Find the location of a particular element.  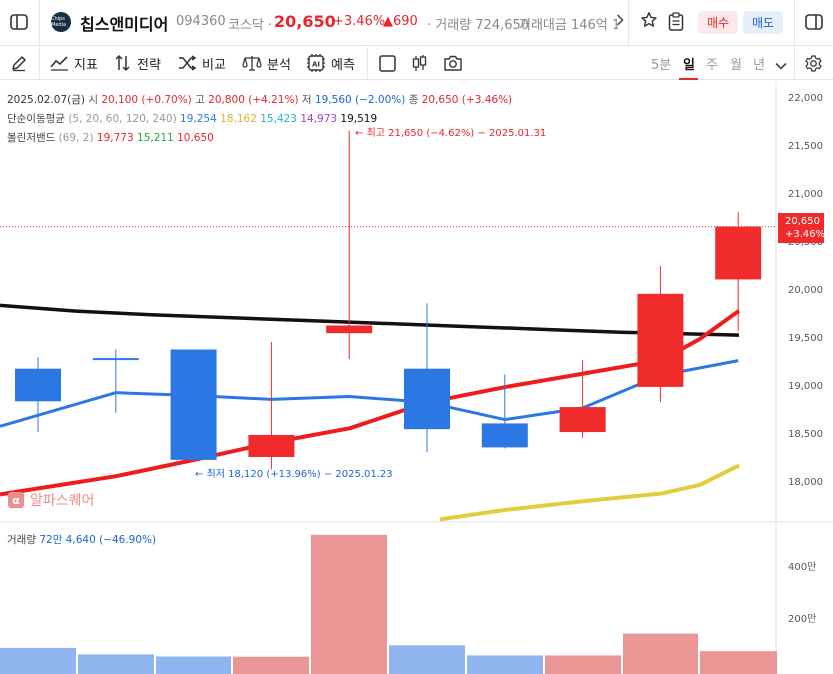

stock-name: 칩스앤미디어 is located at coordinates (124, 23).